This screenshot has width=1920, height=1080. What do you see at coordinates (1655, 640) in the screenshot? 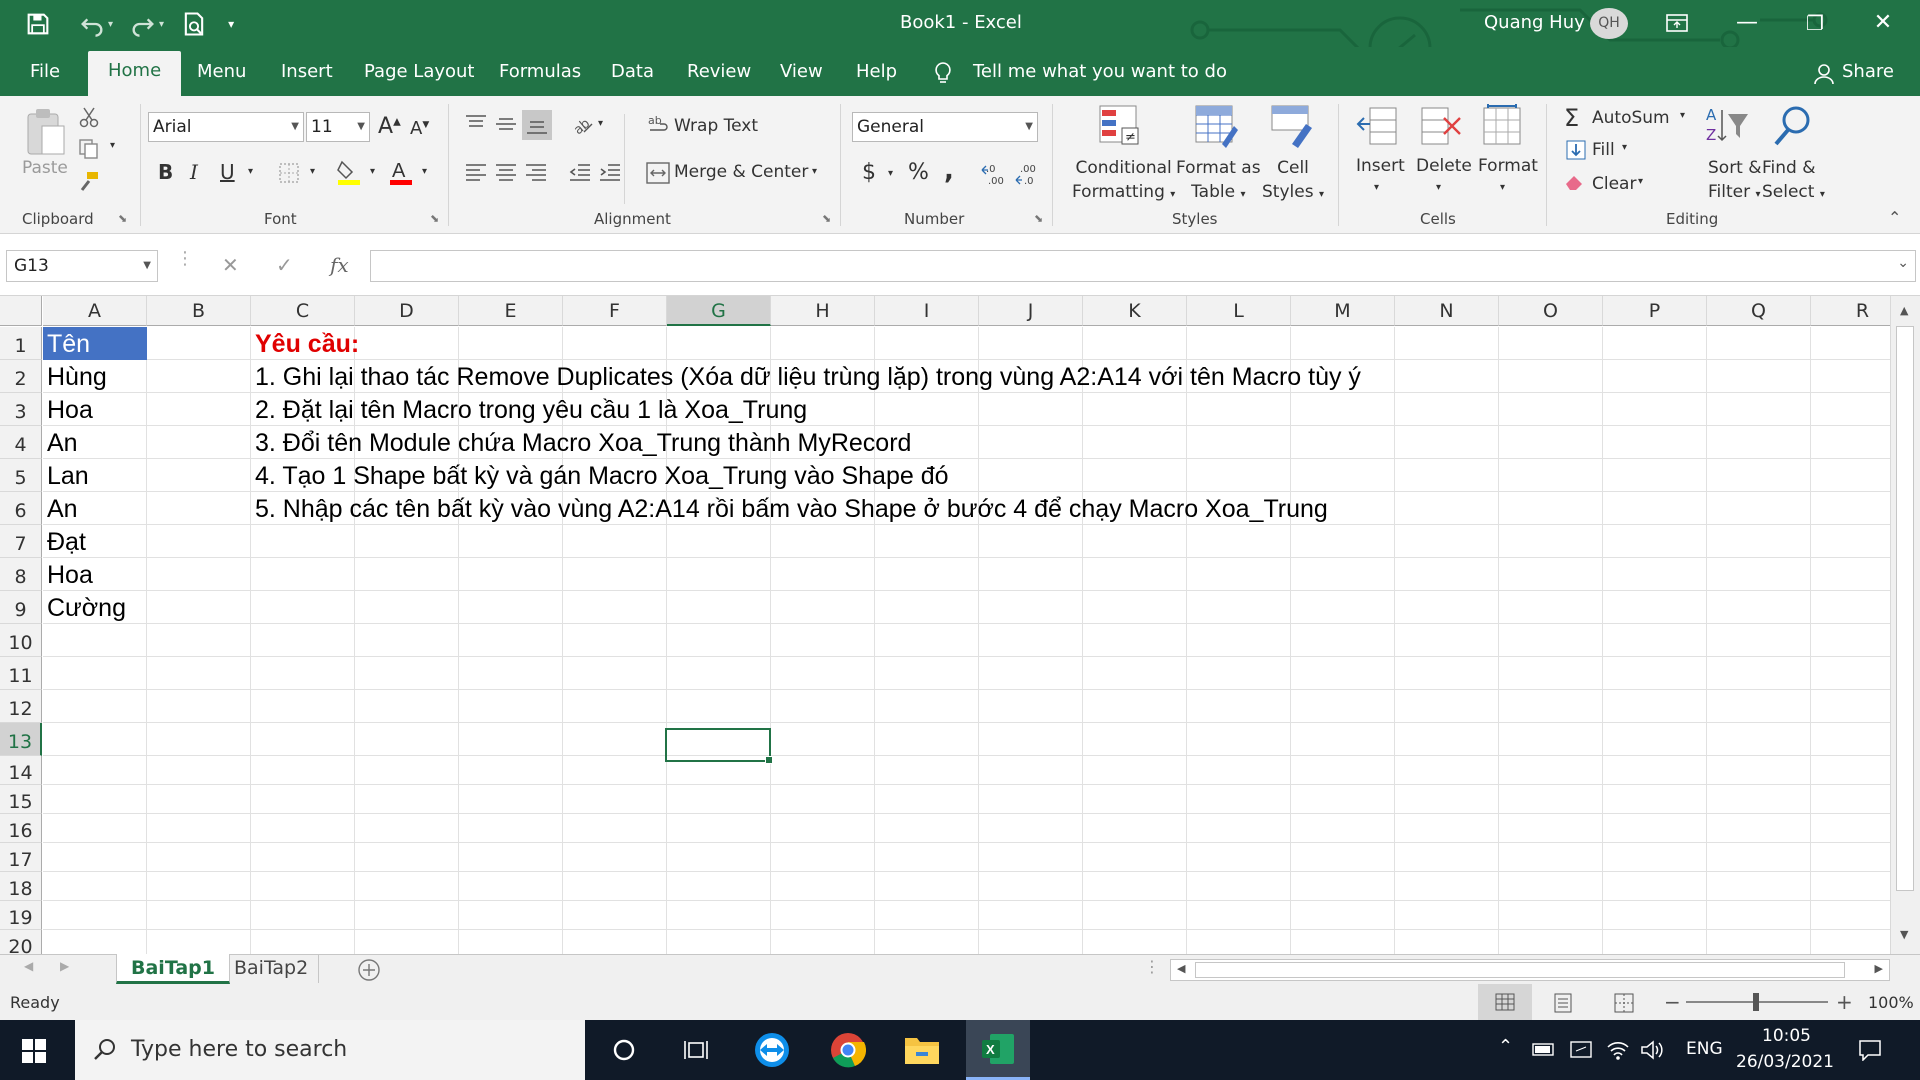
I see `cell-p10` at bounding box center [1655, 640].